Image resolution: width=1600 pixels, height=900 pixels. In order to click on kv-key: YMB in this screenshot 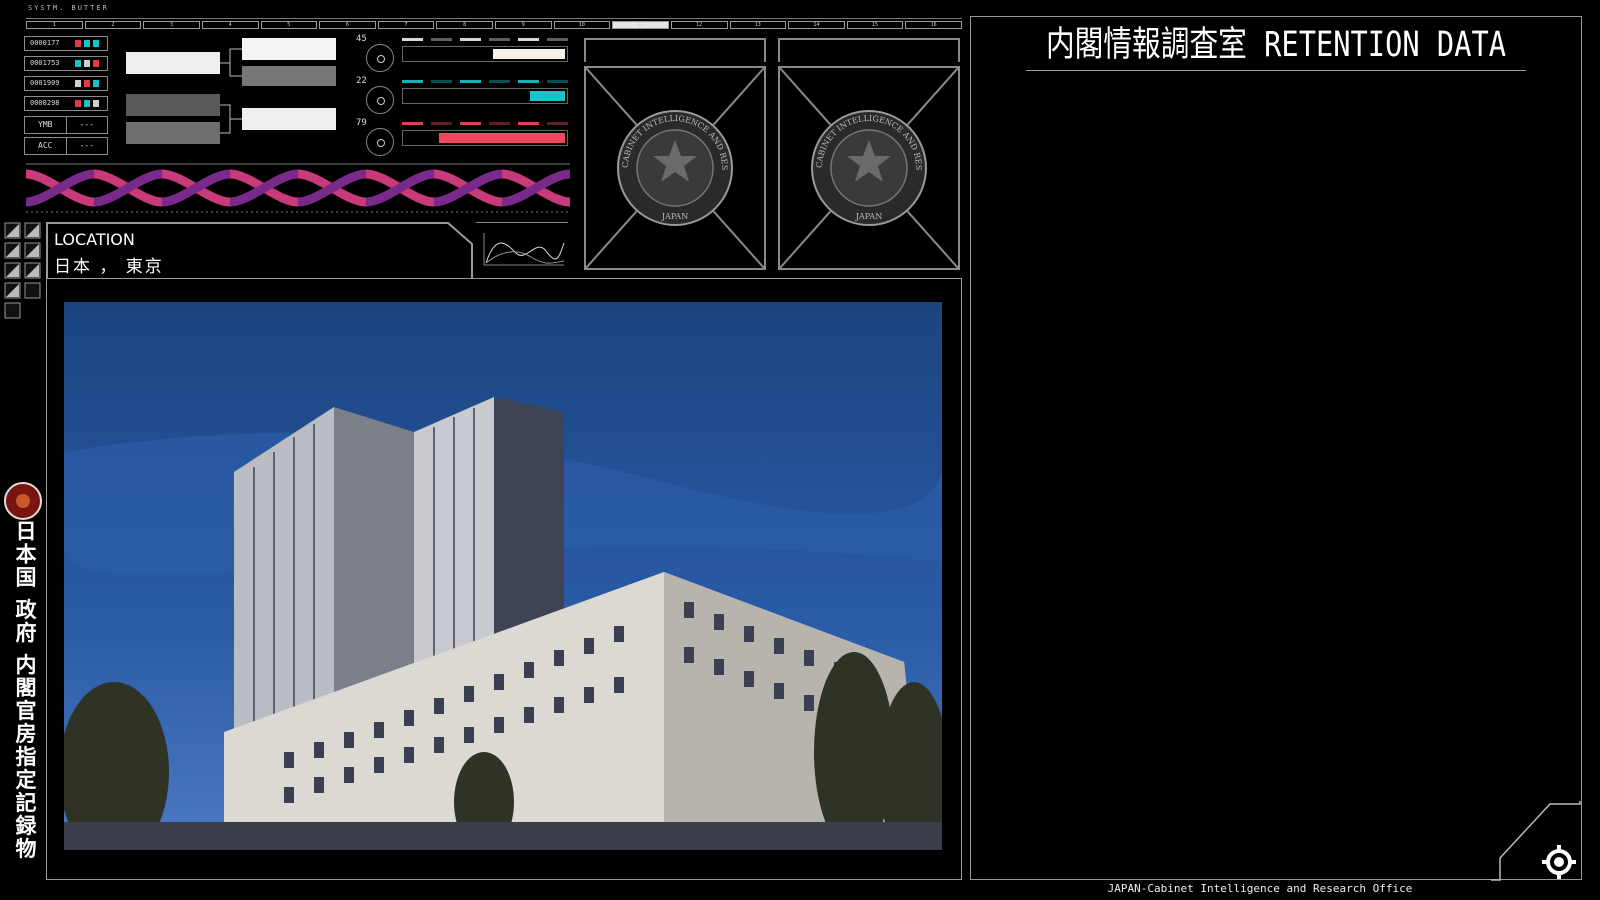, I will do `click(46, 125)`.